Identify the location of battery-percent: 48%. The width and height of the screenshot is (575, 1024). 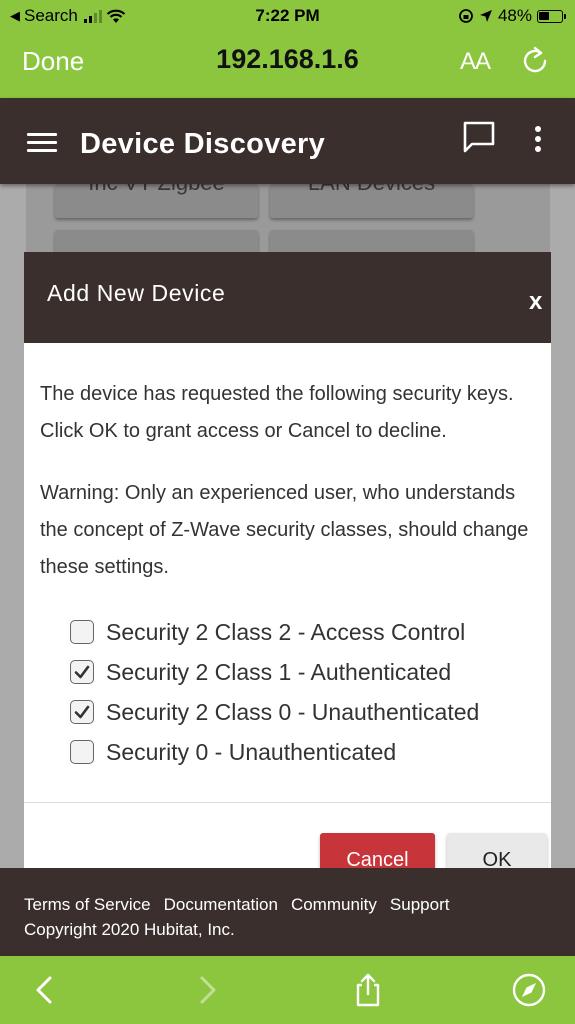
(514, 15).